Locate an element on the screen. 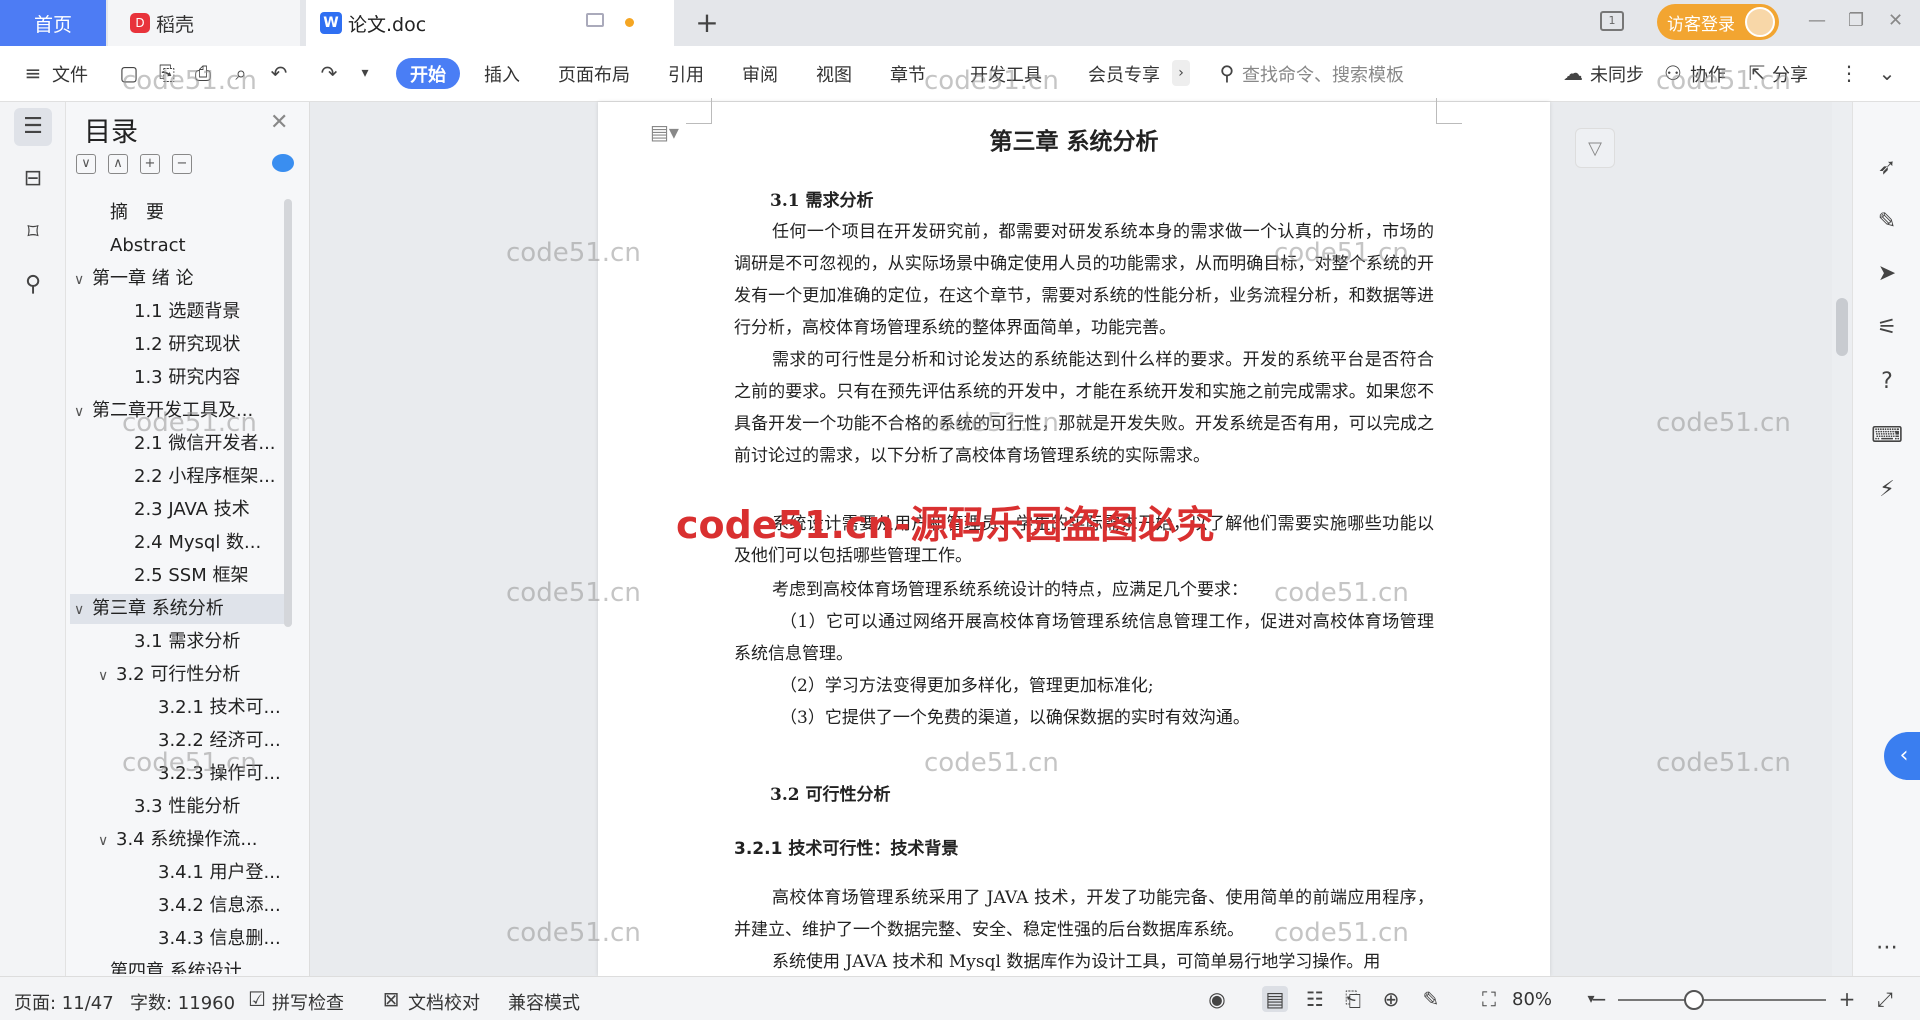  toc-item: 3.1 需求分析 is located at coordinates (181, 642).